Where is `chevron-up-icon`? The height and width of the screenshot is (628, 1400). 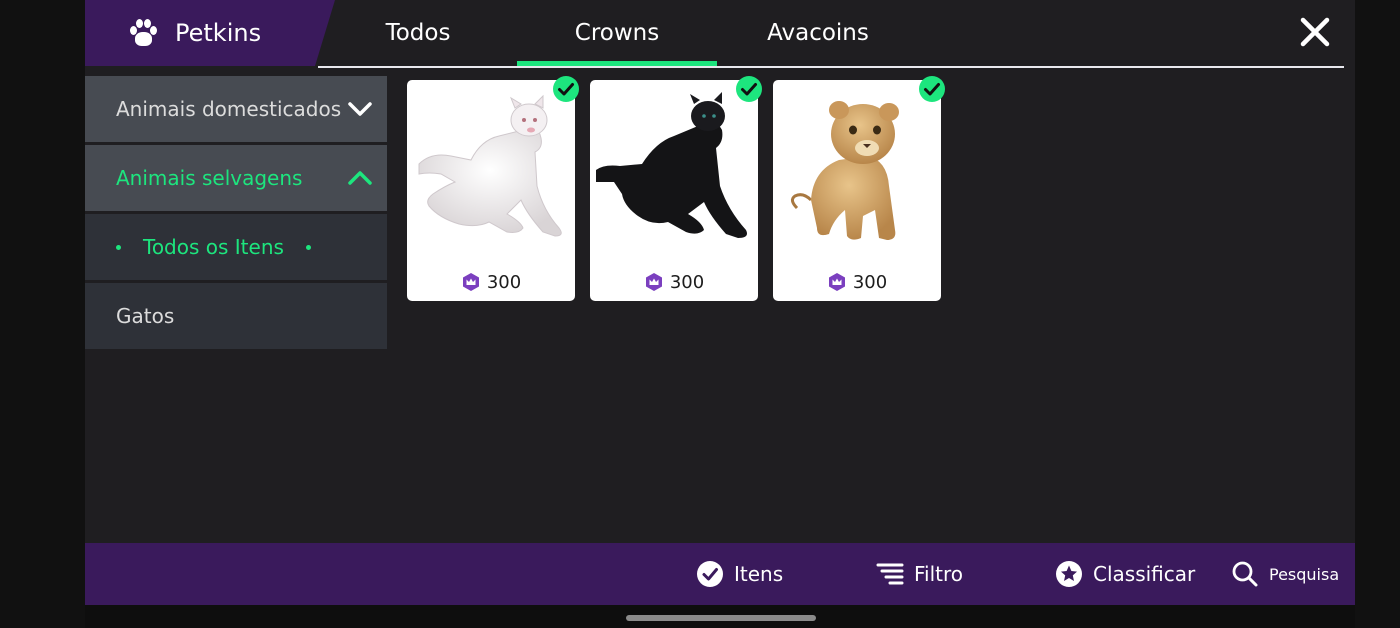 chevron-up-icon is located at coordinates (360, 178).